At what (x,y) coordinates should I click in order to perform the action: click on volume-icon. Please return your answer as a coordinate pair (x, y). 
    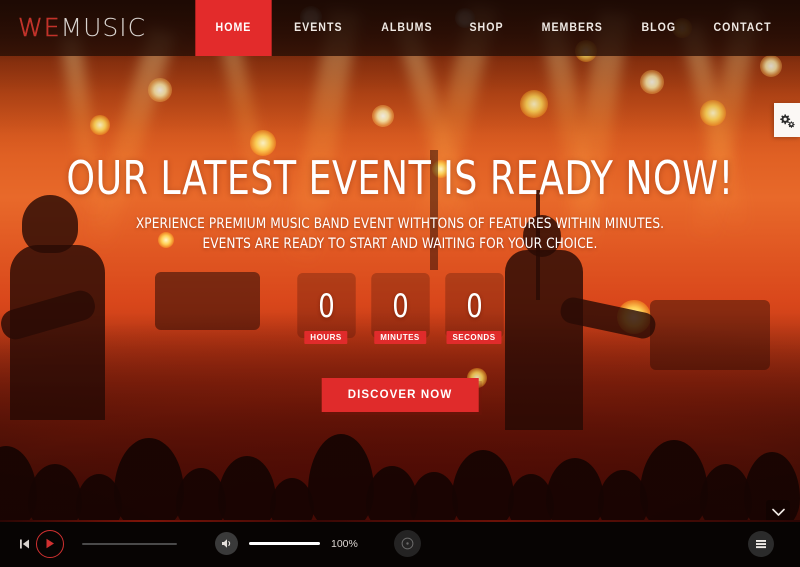
    Looking at the image, I should click on (225, 543).